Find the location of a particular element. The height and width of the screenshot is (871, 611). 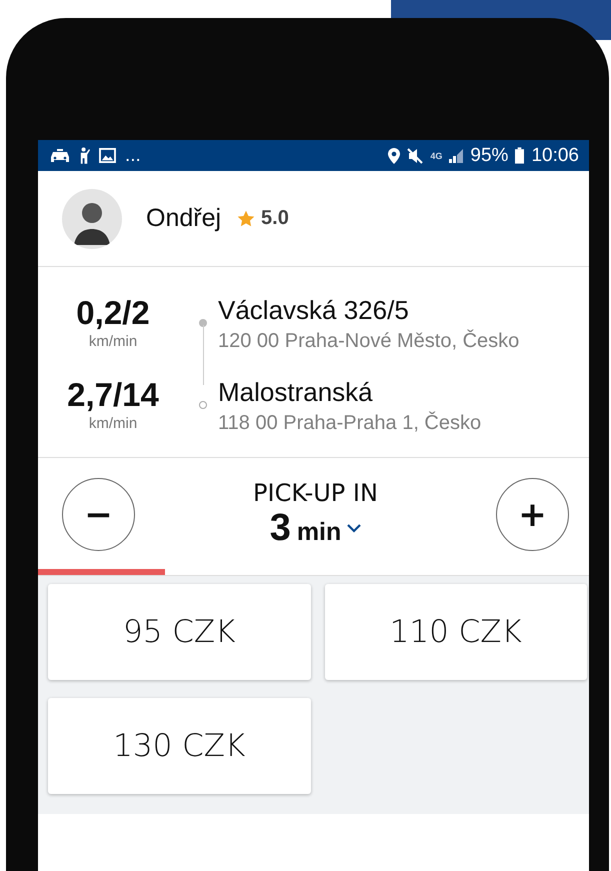

chevron-down-icon is located at coordinates (354, 529).